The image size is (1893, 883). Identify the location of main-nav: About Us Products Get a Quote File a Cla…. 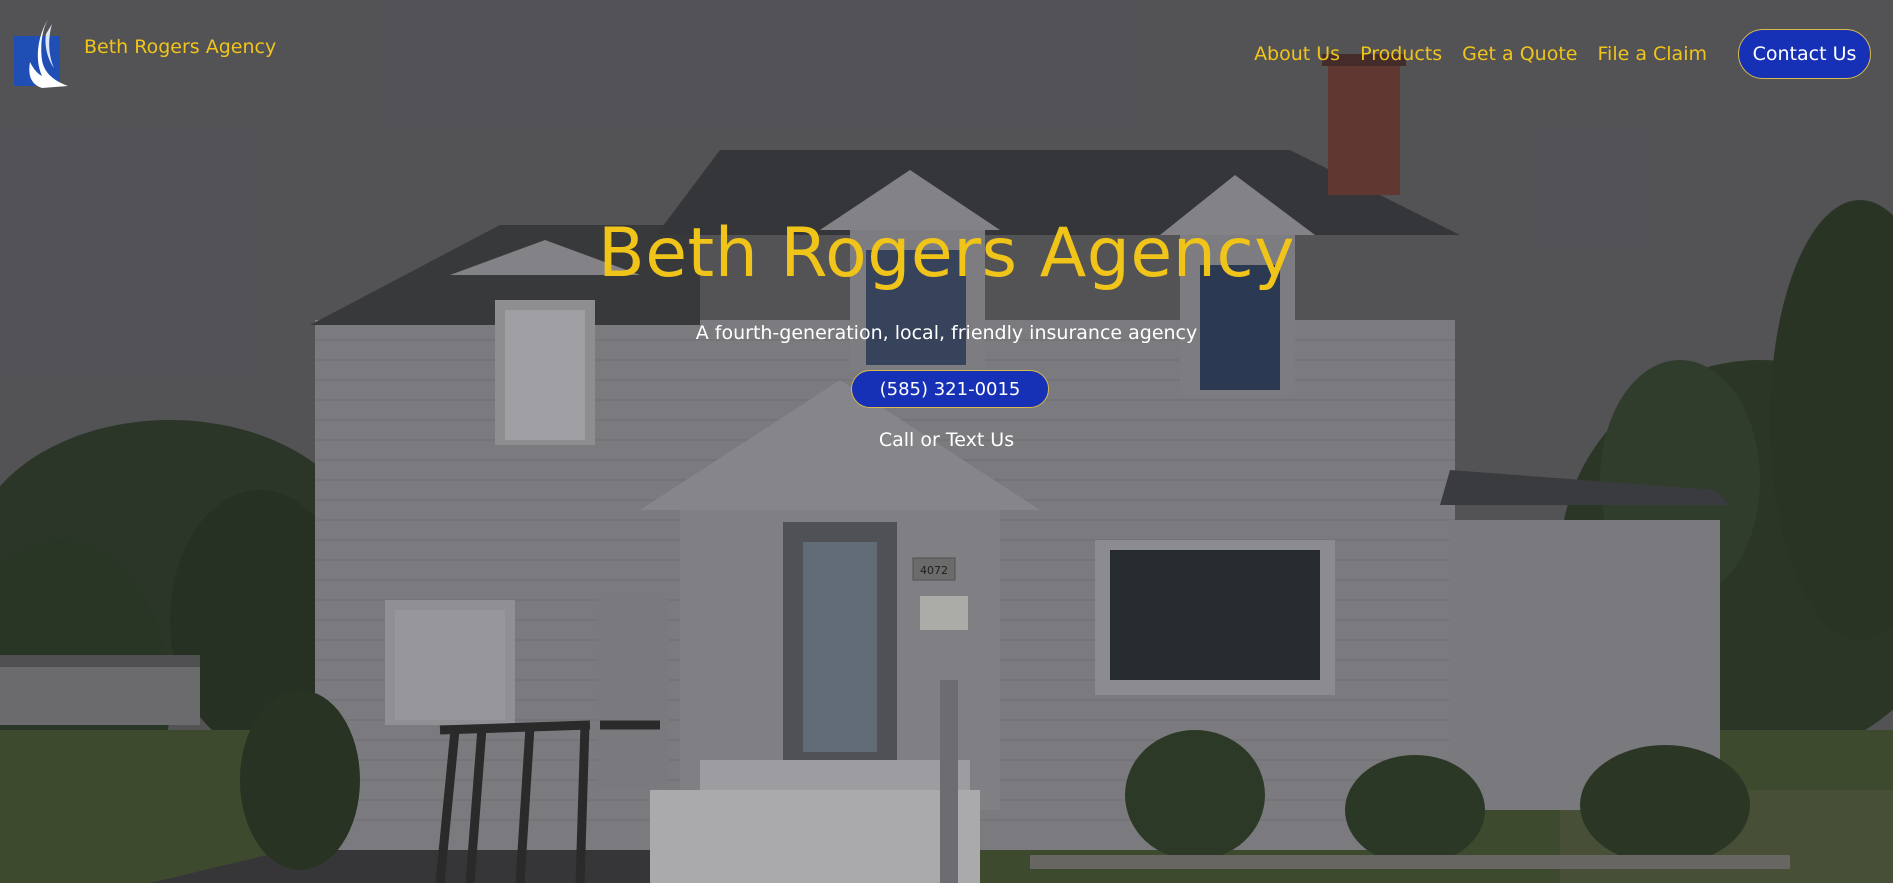
(1552, 54).